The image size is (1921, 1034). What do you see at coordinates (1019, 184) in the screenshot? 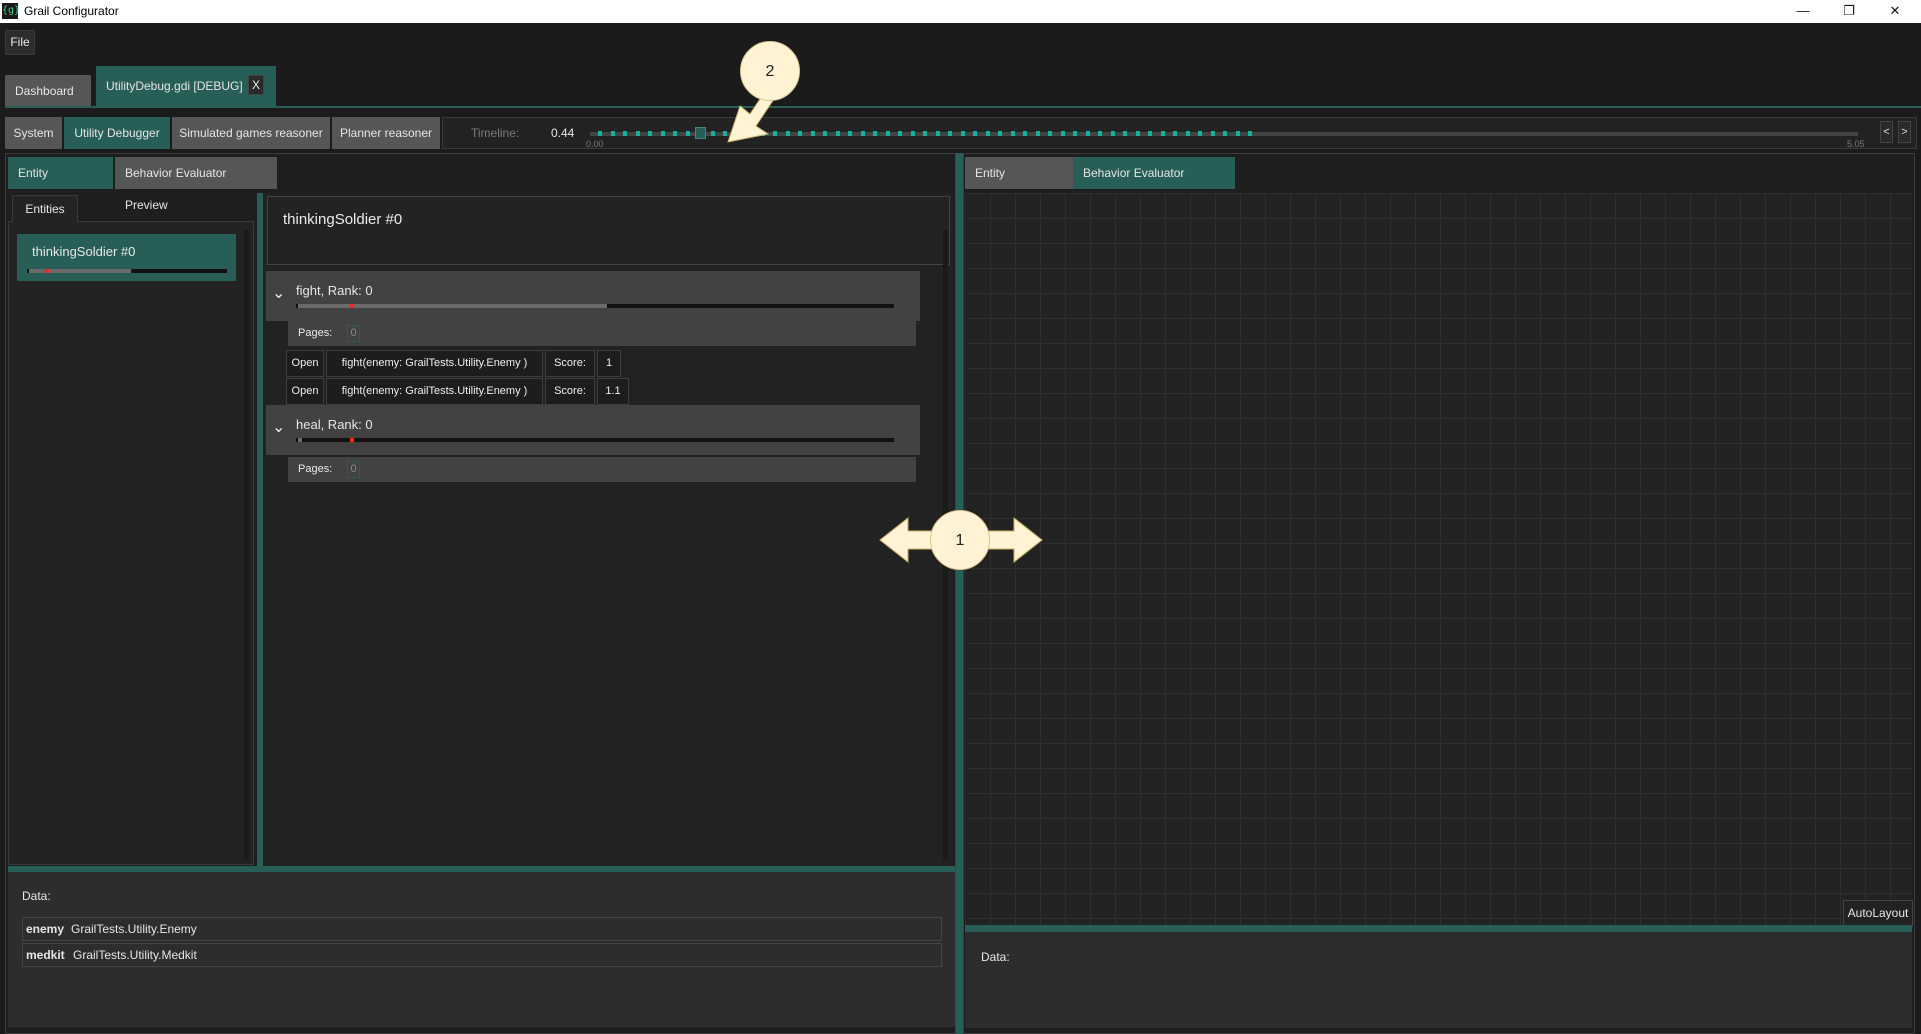
I see `right-tab-entity-snapshots: Entity Snapshots` at bounding box center [1019, 184].